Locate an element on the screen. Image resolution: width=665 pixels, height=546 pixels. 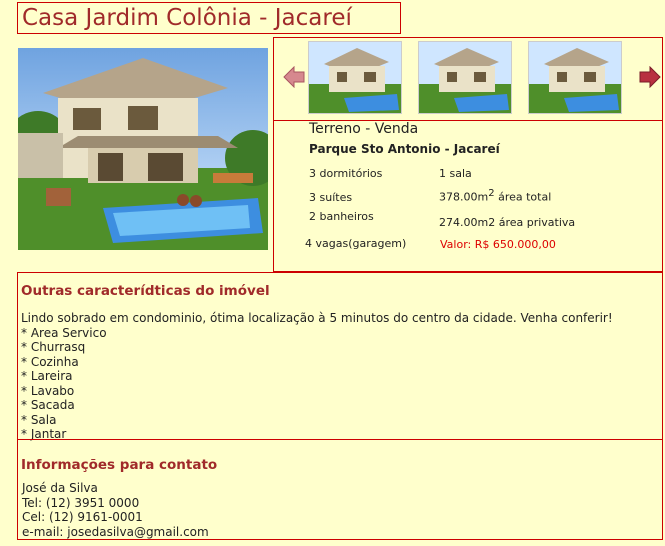
rooms: 1 sala is located at coordinates (455, 173).